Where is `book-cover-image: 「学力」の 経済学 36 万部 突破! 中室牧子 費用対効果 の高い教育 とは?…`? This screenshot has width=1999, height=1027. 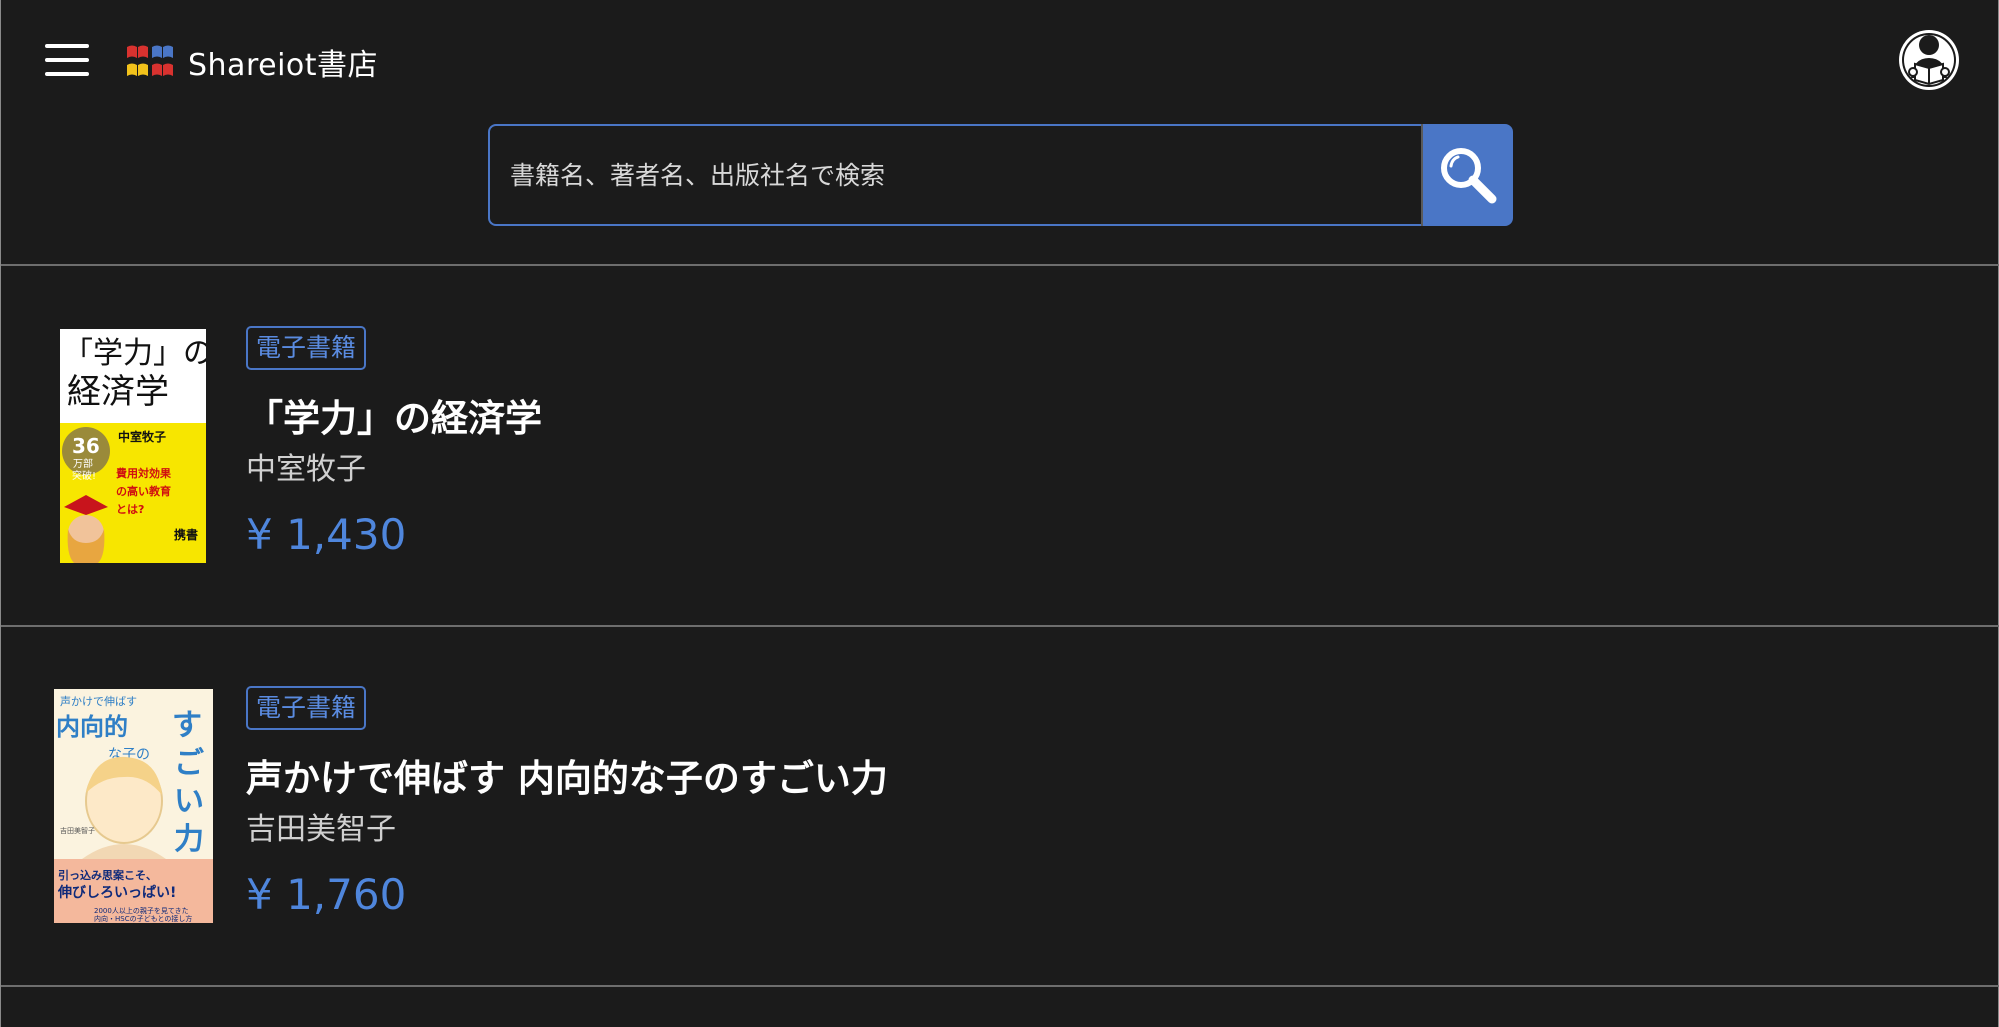
book-cover-image: 「学力」の 経済学 36 万部 突破! 中室牧子 費用対効果 の高い教育 とは?… is located at coordinates (133, 446).